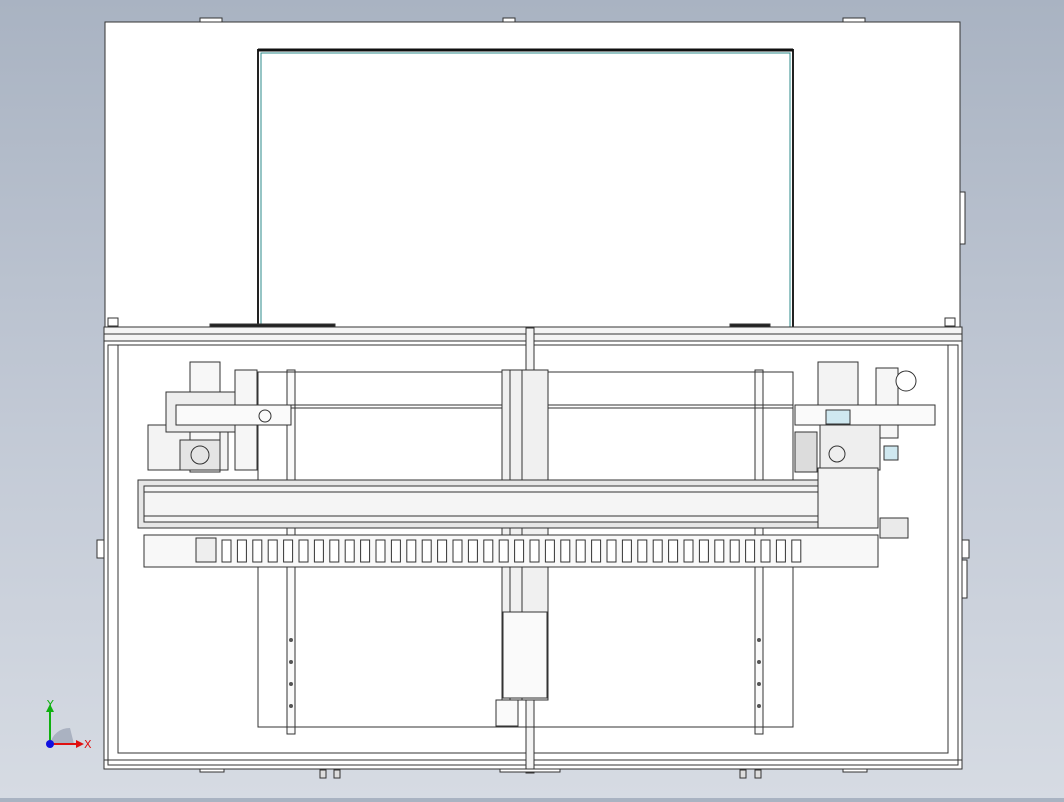 Image resolution: width=1064 pixels, height=802 pixels. Describe the element at coordinates (525, 655) in the screenshot. I see `slide-carriage` at that location.